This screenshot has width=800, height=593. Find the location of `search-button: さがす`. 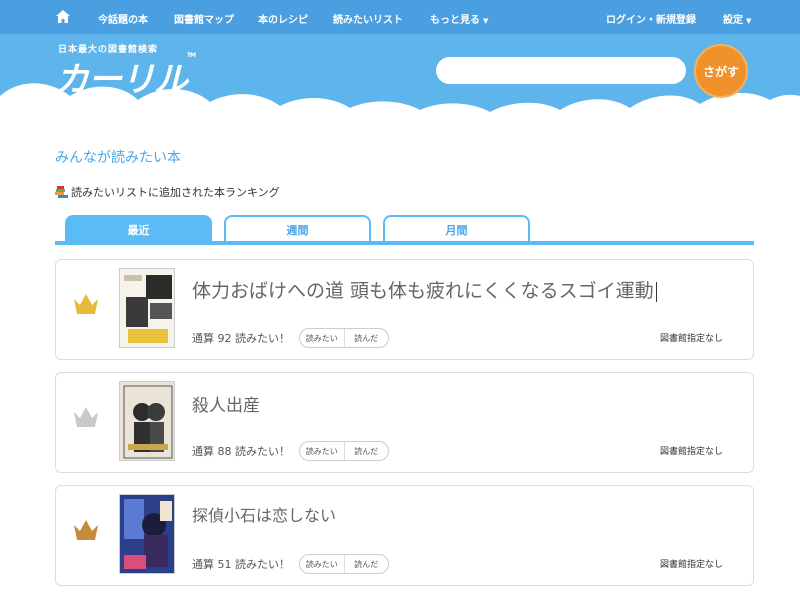

search-button: さがす is located at coordinates (721, 71).